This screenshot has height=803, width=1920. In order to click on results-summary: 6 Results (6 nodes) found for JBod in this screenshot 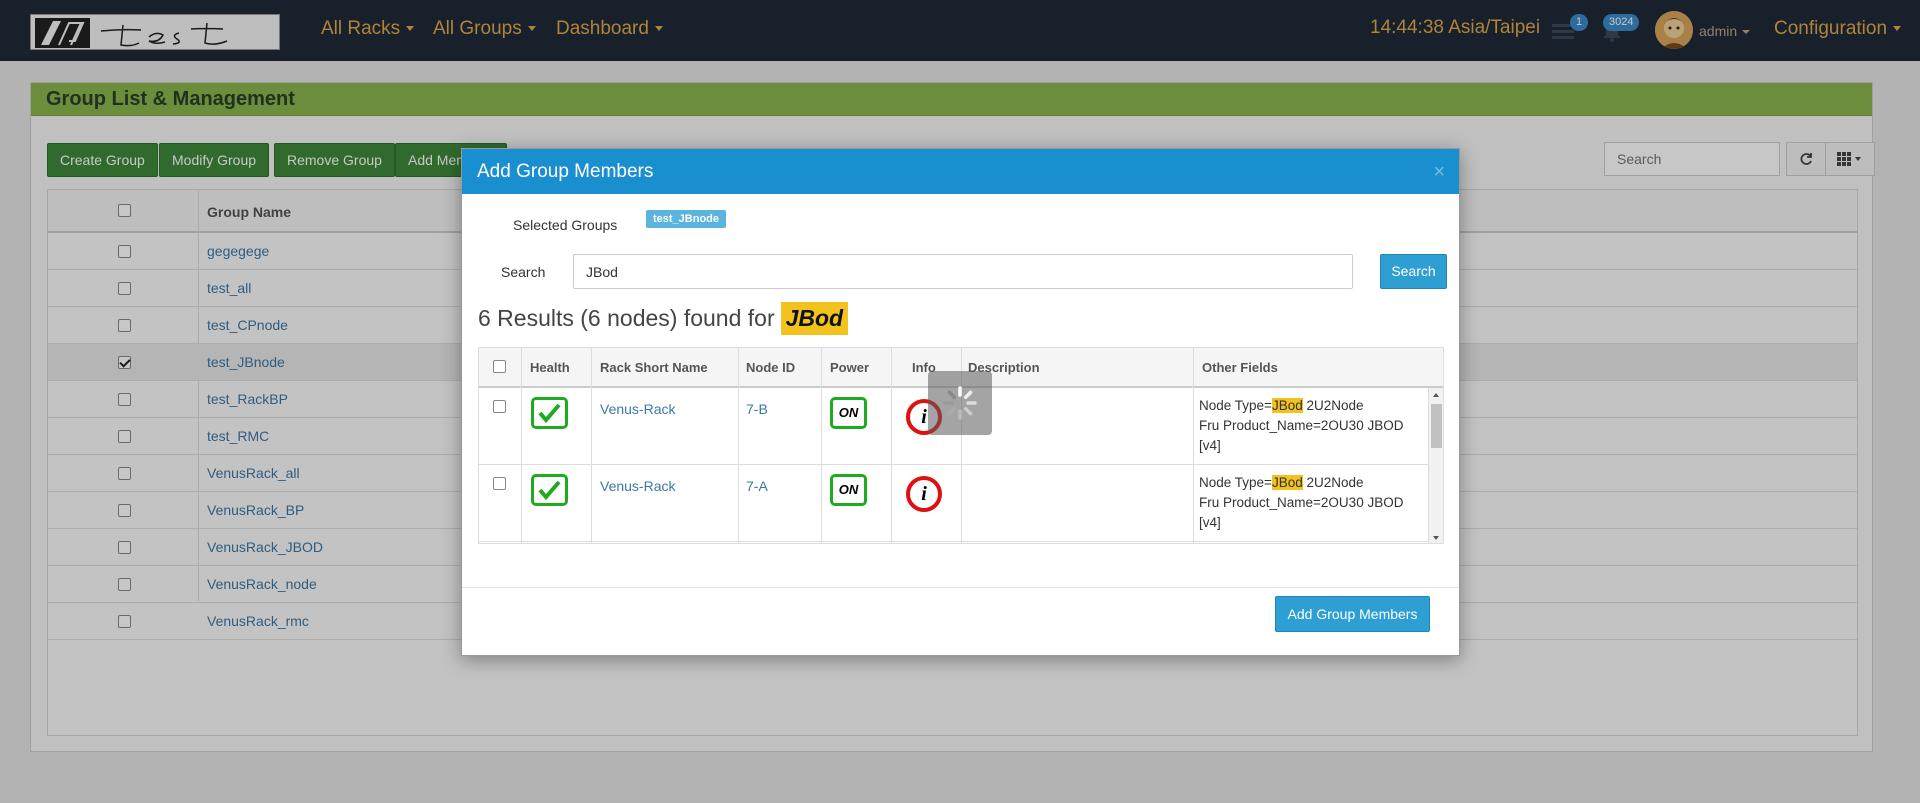, I will do `click(663, 318)`.